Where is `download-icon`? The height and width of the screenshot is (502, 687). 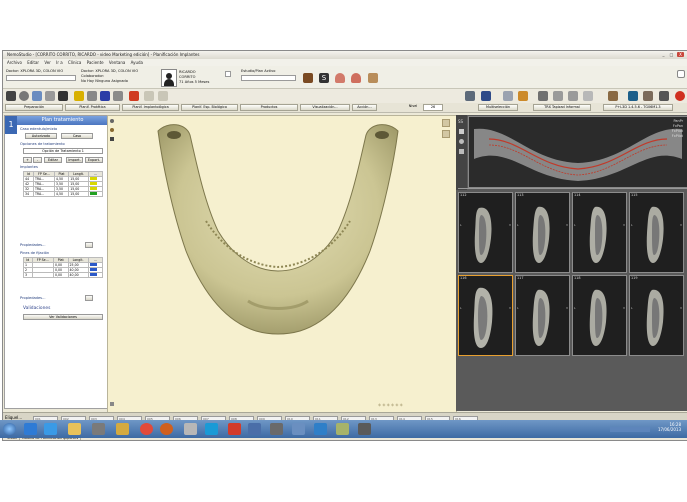
download-icon is located at coordinates (486, 96).